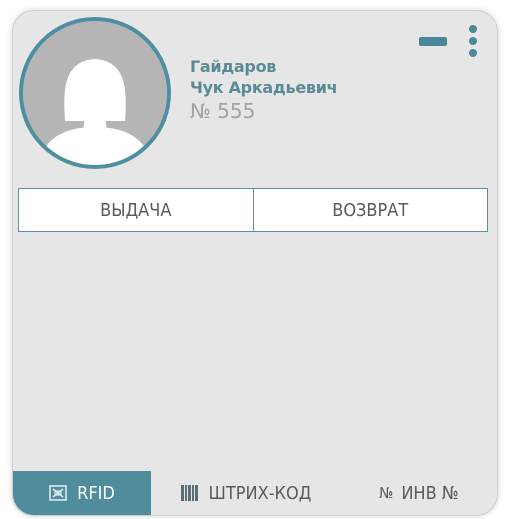 The height and width of the screenshot is (519, 508). I want to click on barcode-icon, so click(189, 493).